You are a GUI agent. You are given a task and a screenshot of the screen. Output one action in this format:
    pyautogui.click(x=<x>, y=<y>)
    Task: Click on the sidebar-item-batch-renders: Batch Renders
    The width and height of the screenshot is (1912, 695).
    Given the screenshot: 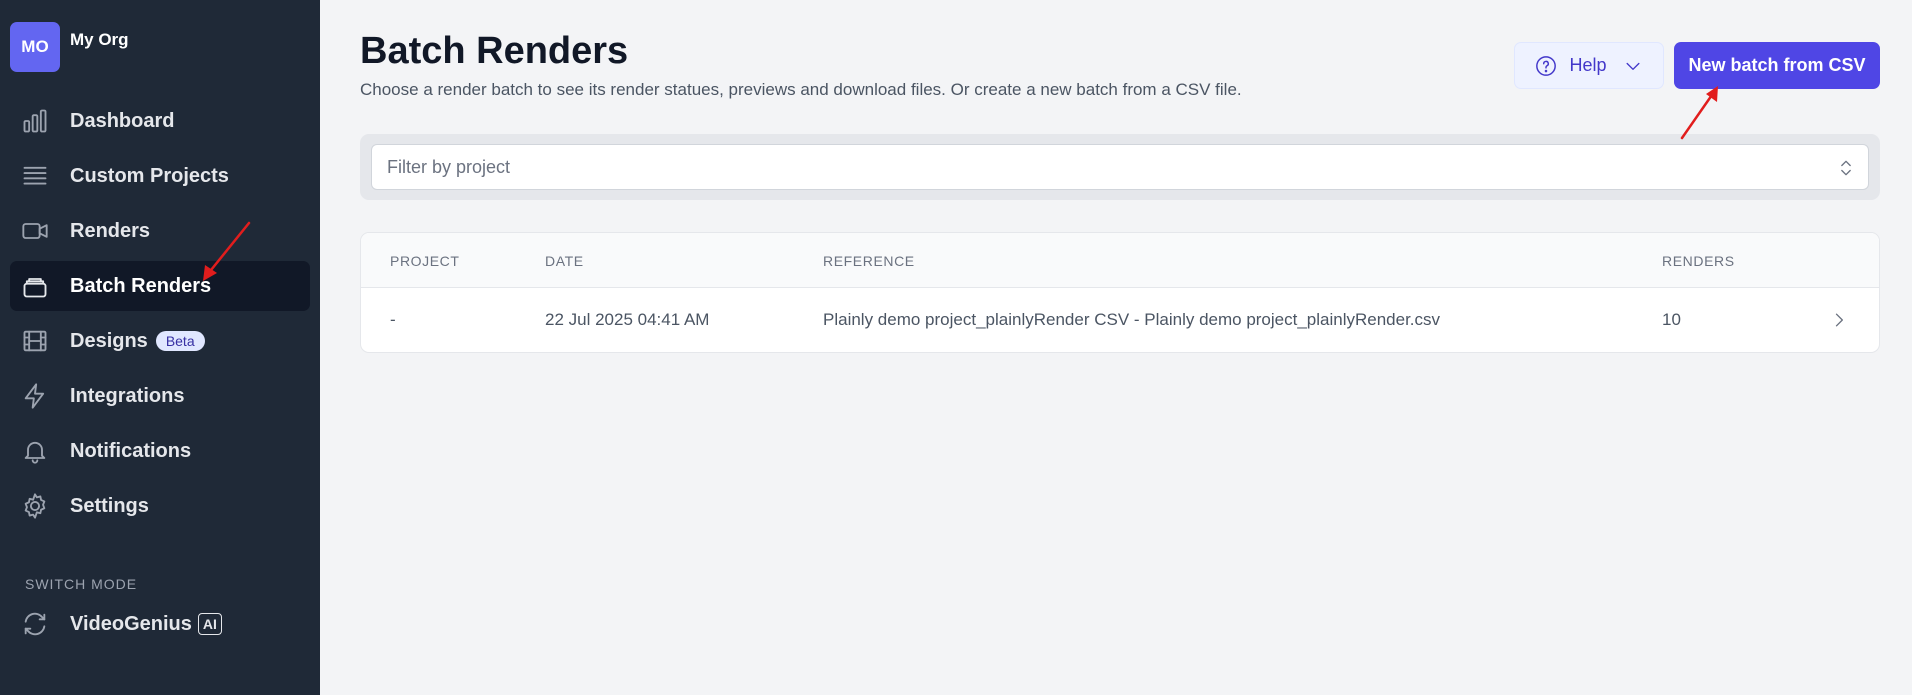 What is the action you would take?
    pyautogui.click(x=160, y=286)
    